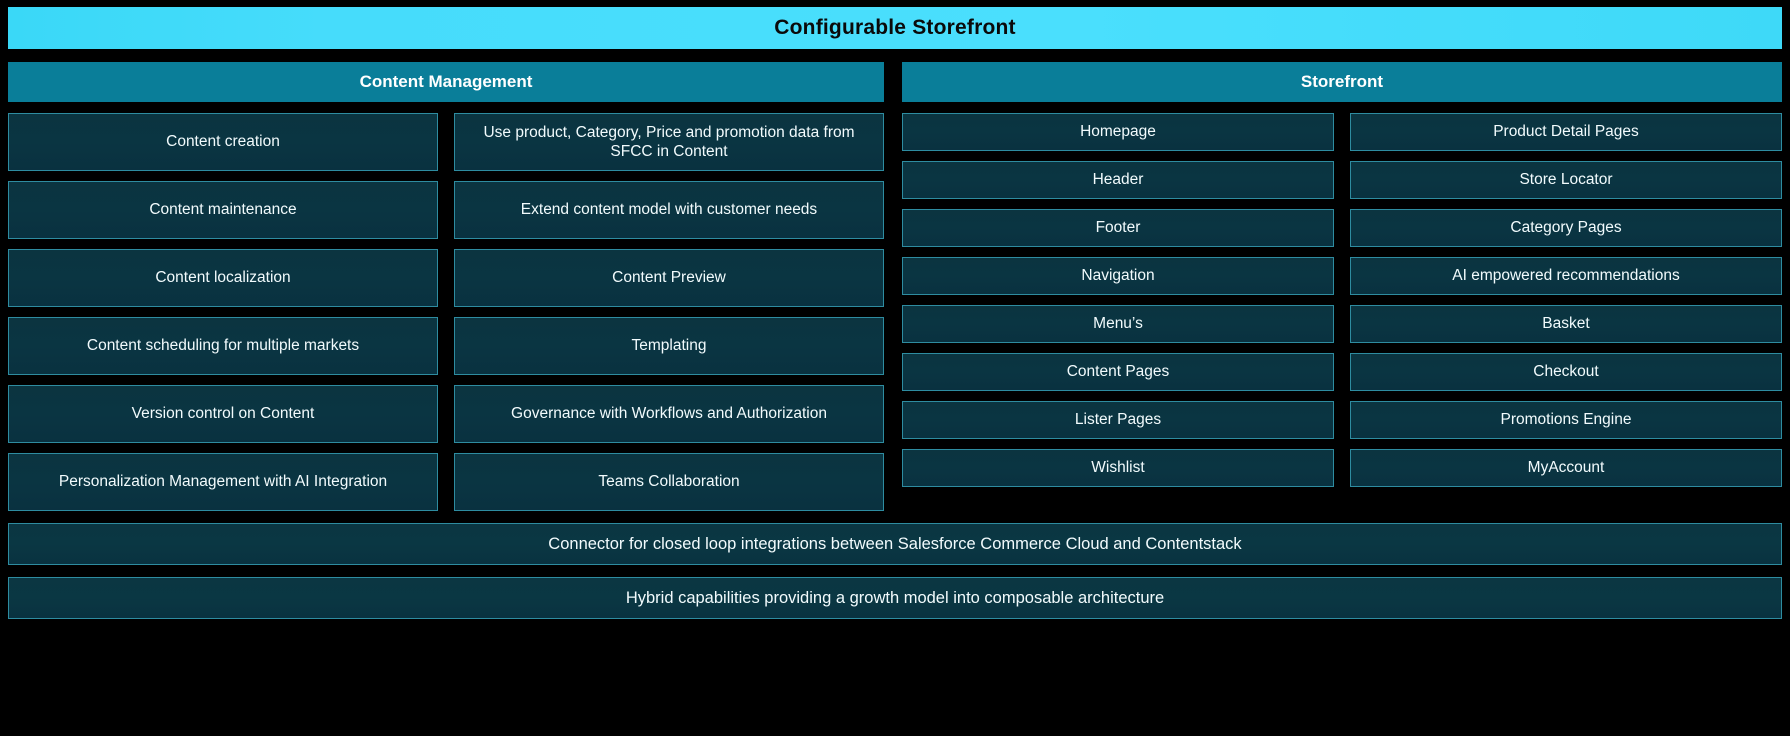  I want to click on section-header-content-management-label: Content Management, so click(446, 81).